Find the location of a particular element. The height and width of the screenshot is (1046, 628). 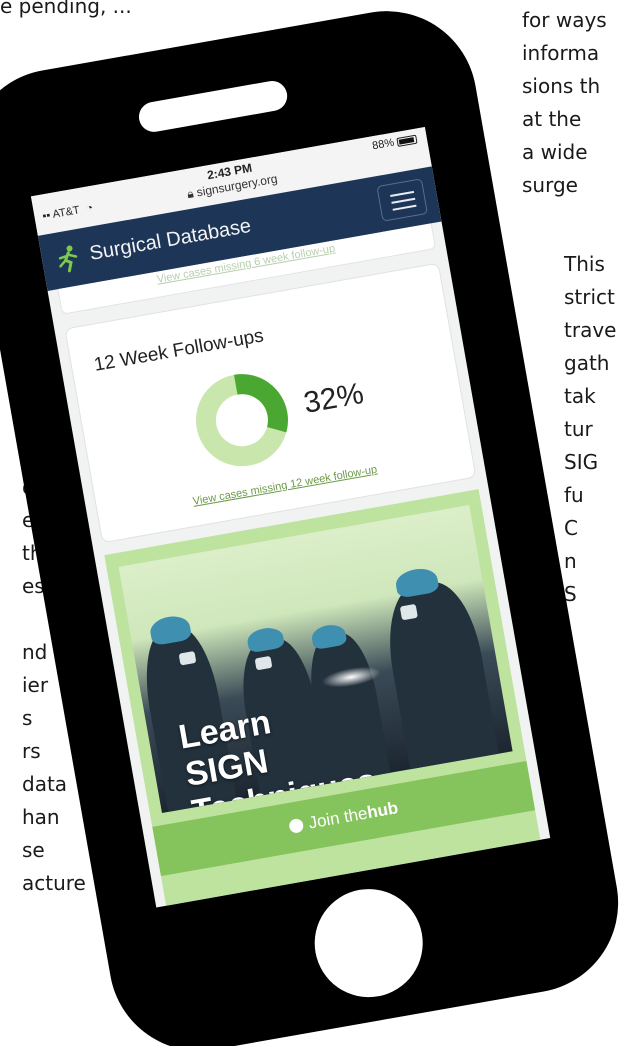

article-line: fu is located at coordinates (574, 495).